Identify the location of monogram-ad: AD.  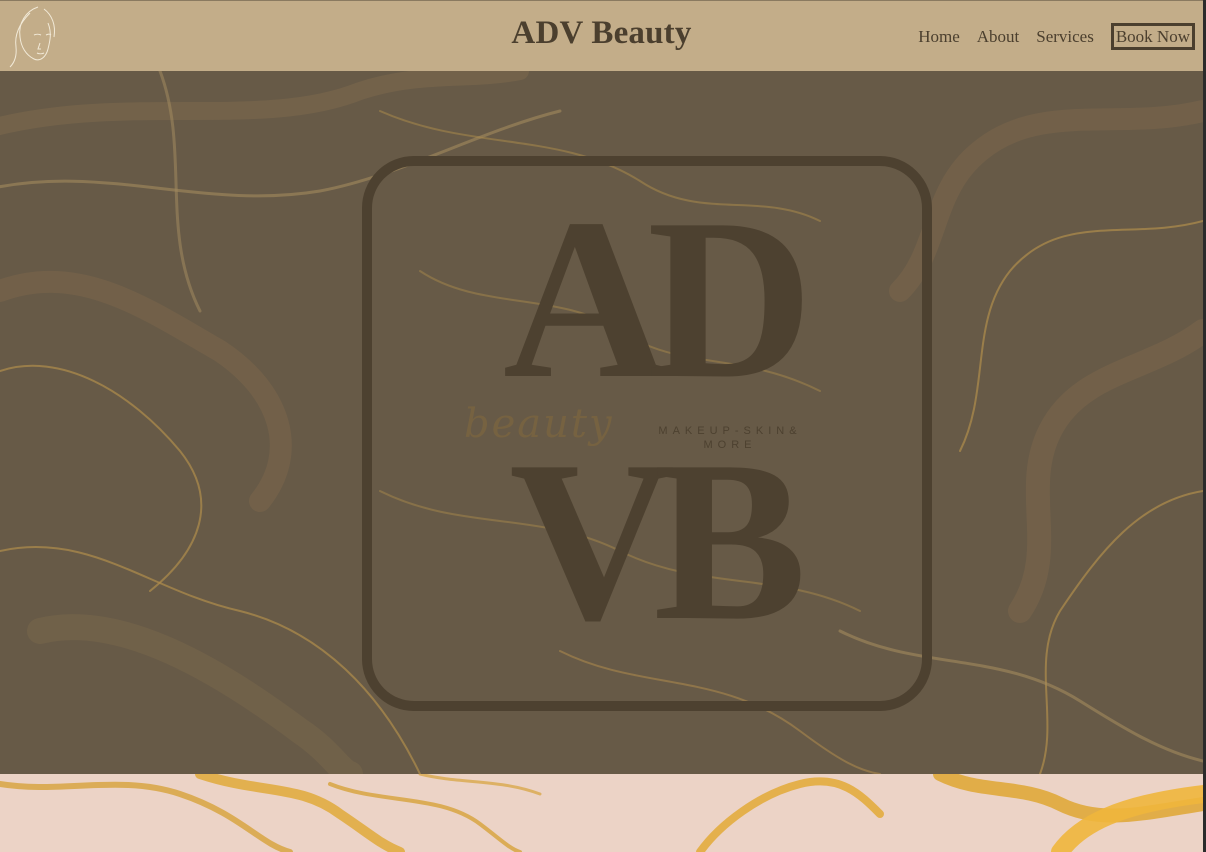
(657, 298).